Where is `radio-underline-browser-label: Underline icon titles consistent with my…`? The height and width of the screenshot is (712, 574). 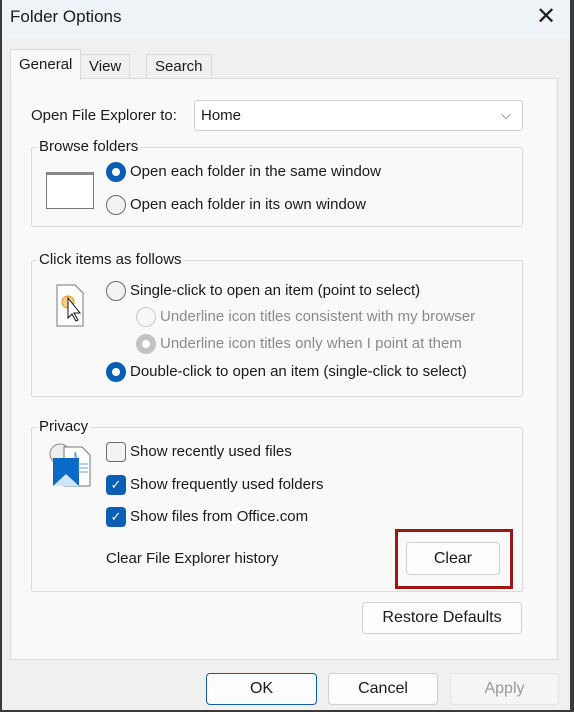 radio-underline-browser-label: Underline icon titles consistent with my… is located at coordinates (318, 316).